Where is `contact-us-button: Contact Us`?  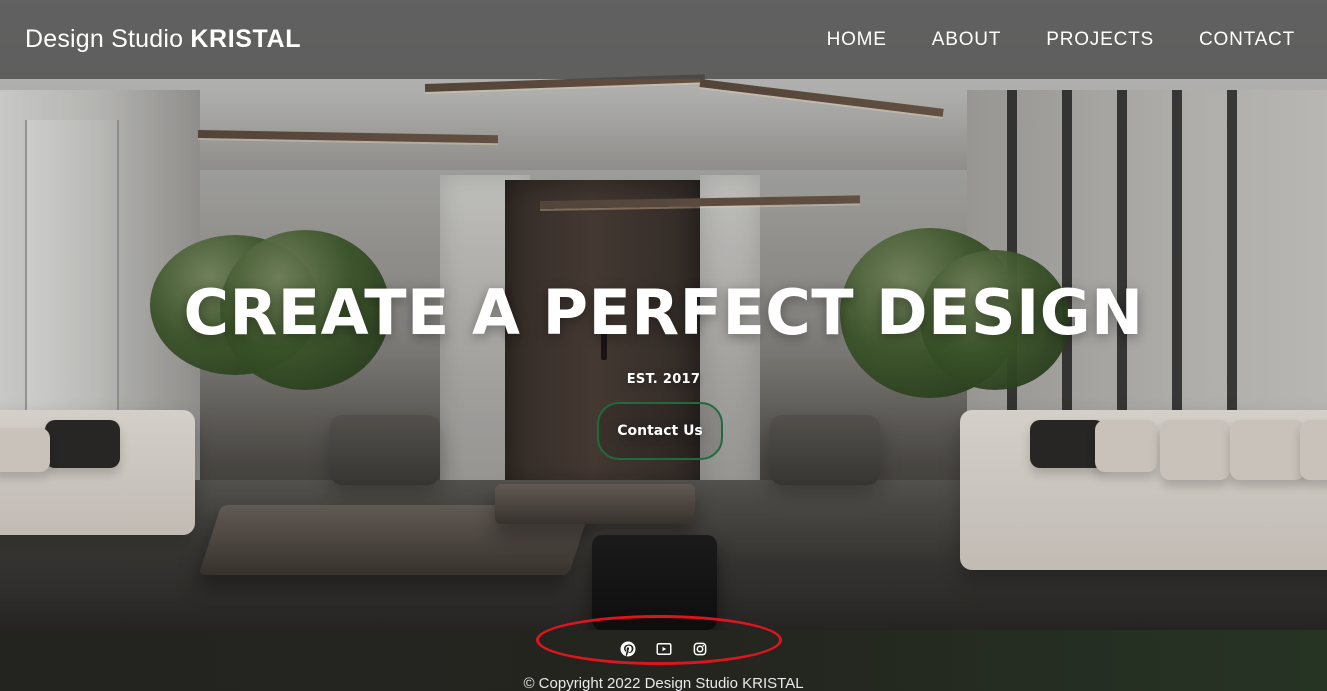 contact-us-button: Contact Us is located at coordinates (660, 431).